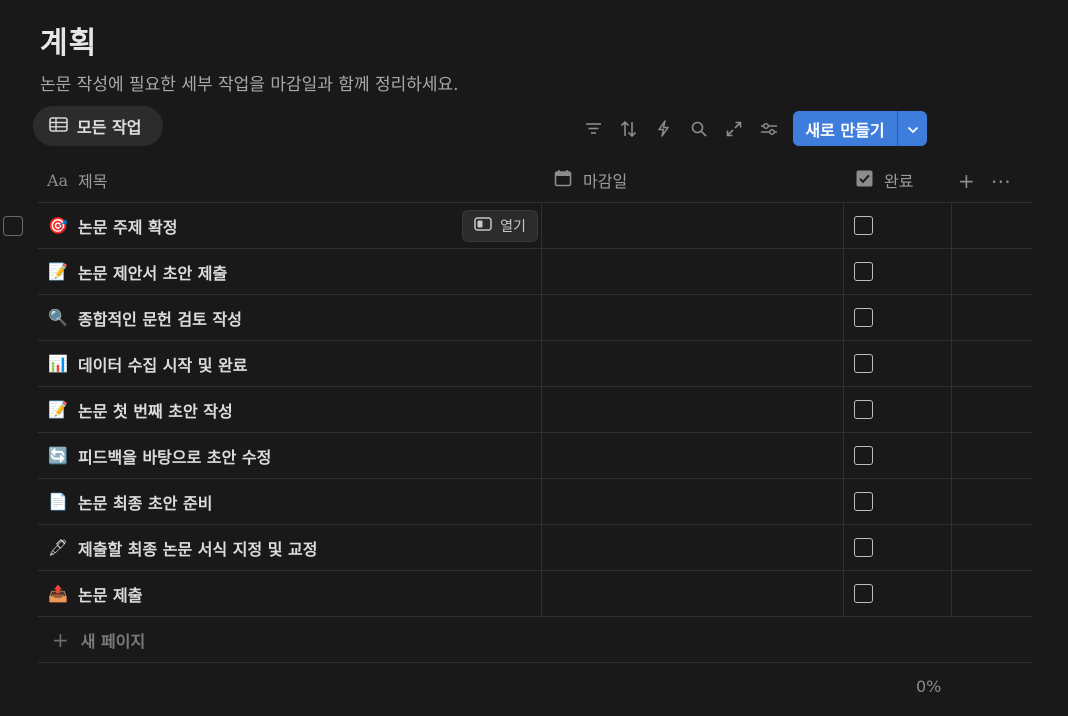 The width and height of the screenshot is (1068, 716). I want to click on checkbox-icon, so click(864, 180).